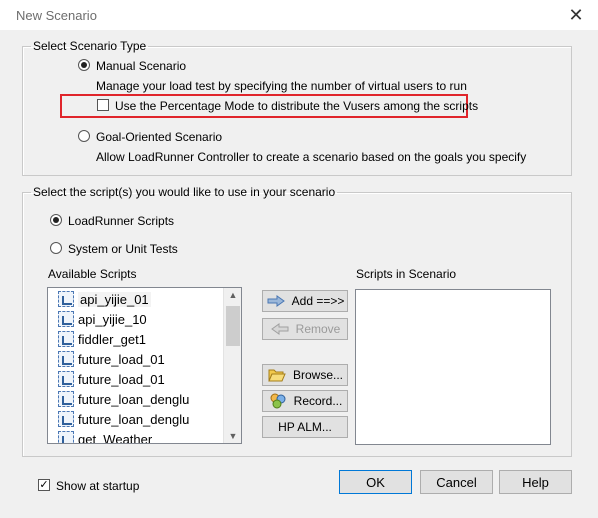 The image size is (598, 518). What do you see at coordinates (92, 274) in the screenshot?
I see `available-scripts-label: Available Scripts` at bounding box center [92, 274].